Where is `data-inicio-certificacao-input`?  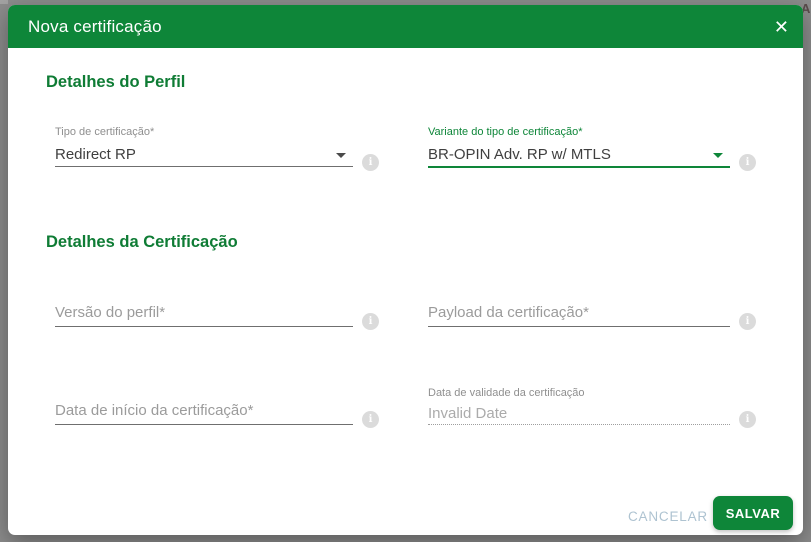
data-inicio-certificacao-input is located at coordinates (204, 412).